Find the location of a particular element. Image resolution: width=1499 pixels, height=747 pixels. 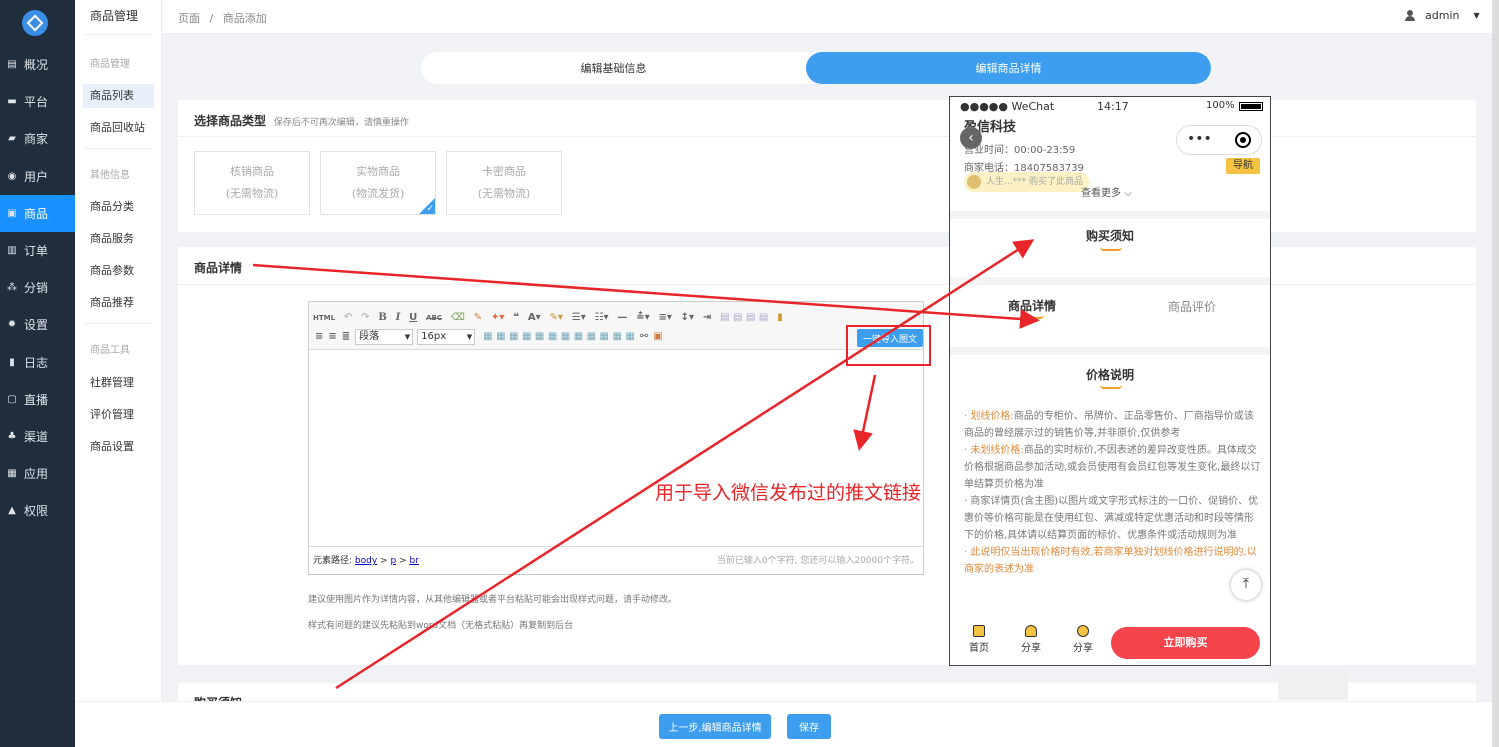

subnav-item-recommend: 商品推荐 is located at coordinates (118, 303).